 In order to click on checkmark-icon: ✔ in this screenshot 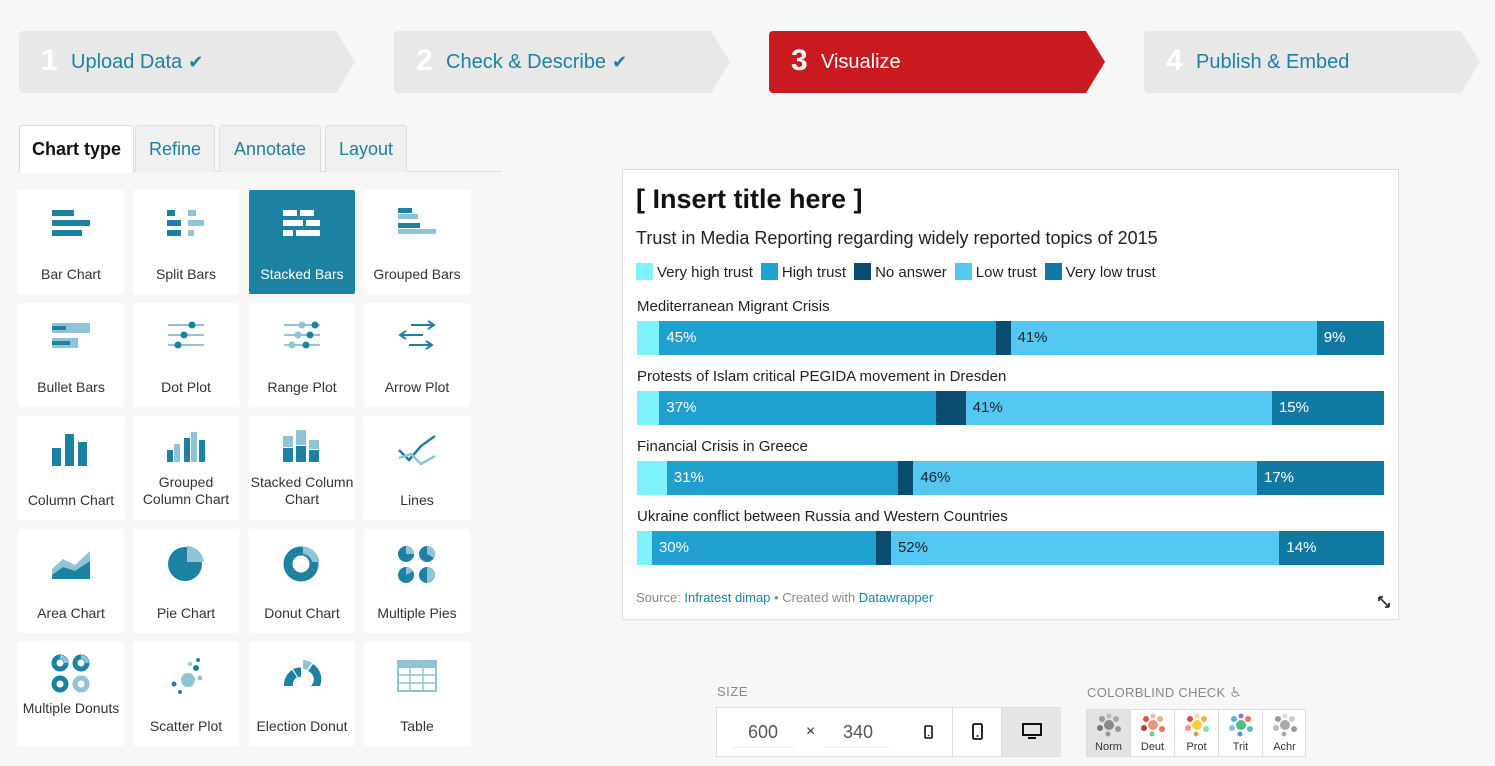, I will do `click(196, 62)`.